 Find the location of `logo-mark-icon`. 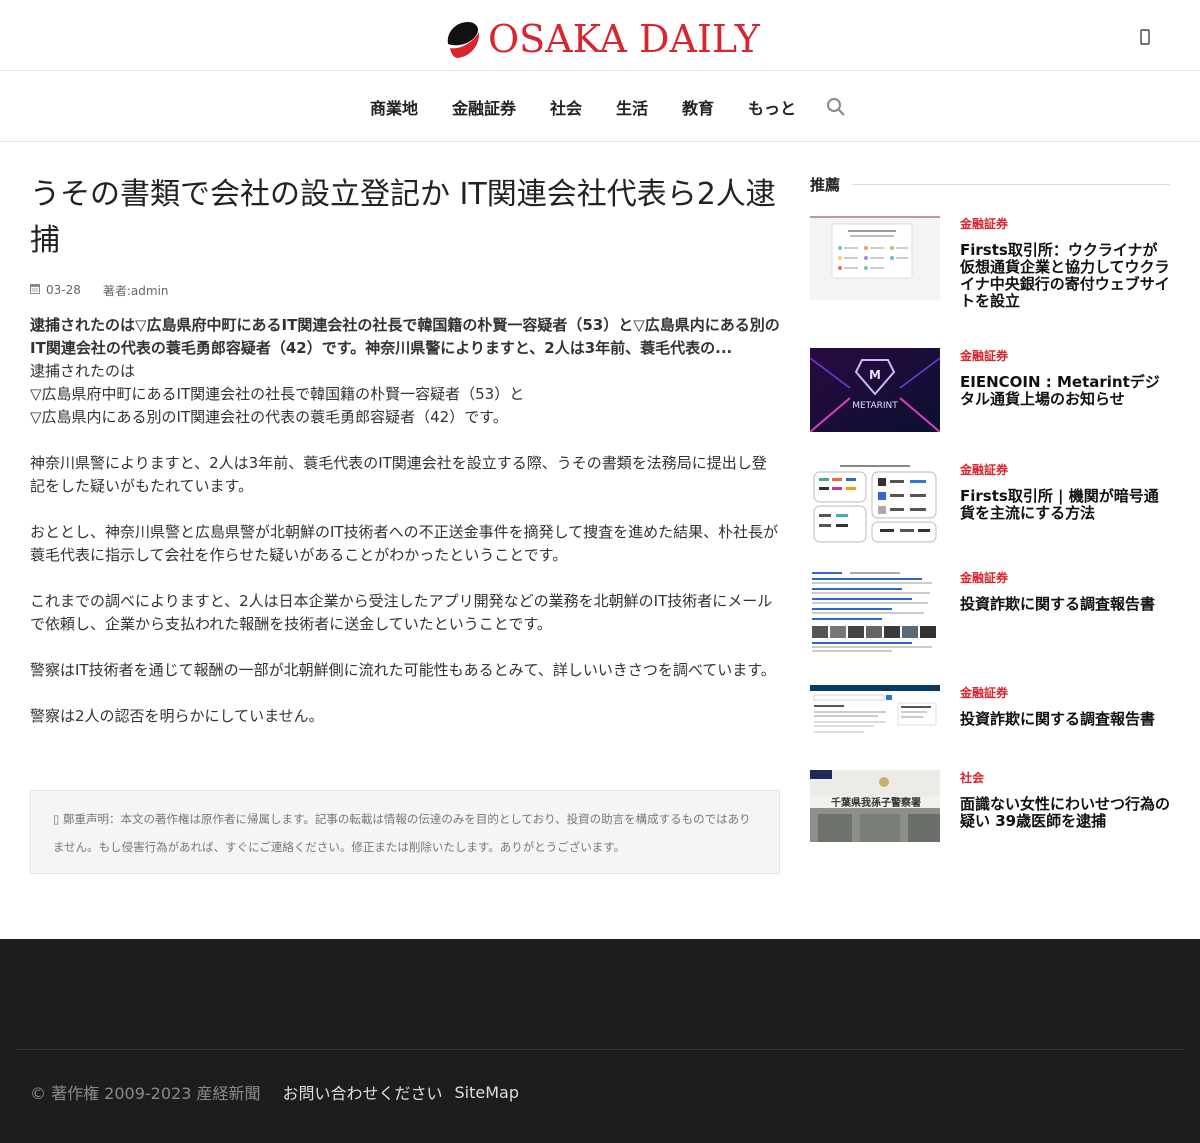

logo-mark-icon is located at coordinates (463, 40).